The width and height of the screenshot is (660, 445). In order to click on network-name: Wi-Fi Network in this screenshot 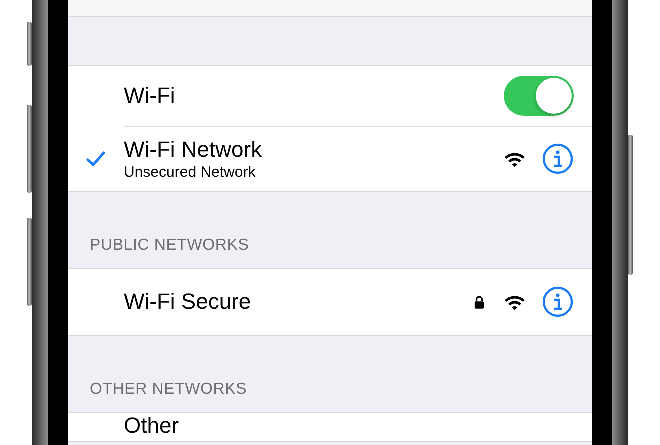, I will do `click(193, 150)`.